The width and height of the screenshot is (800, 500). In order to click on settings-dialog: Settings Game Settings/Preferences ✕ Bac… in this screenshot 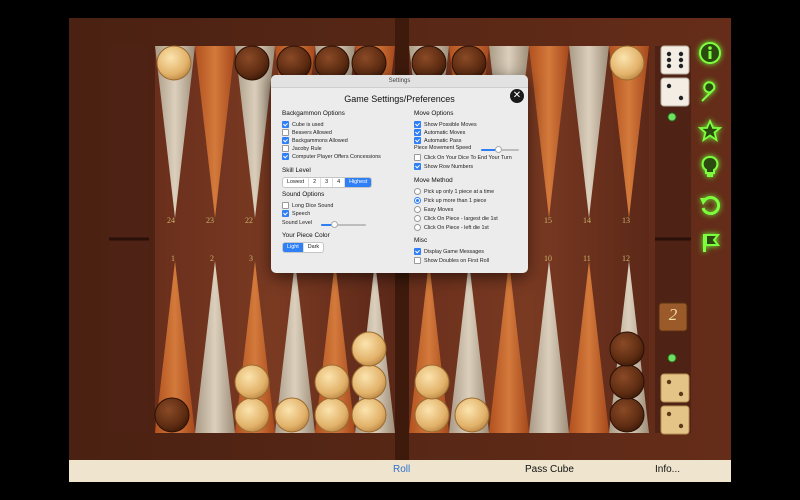, I will do `click(399, 174)`.